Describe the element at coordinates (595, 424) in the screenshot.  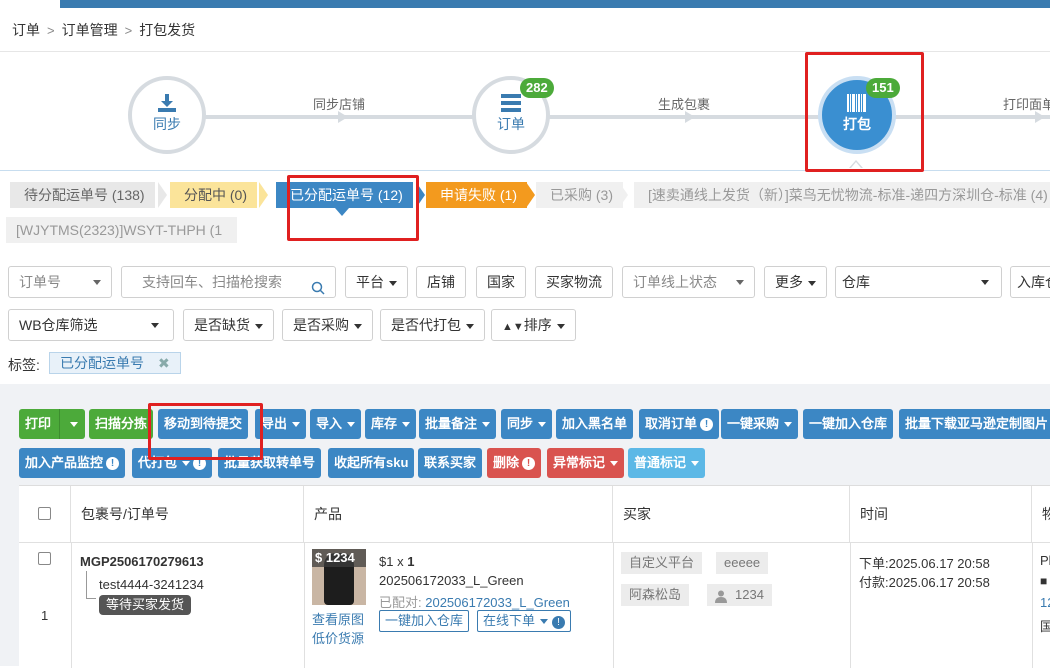
I see `blacklist-button: 加入黑名单` at that location.